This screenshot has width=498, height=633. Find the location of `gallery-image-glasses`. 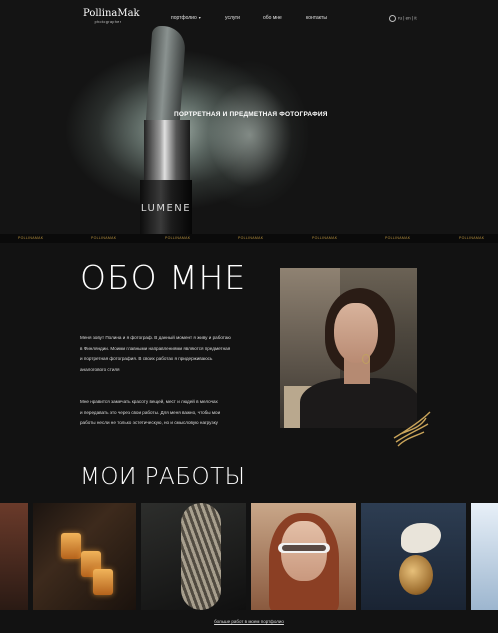

gallery-image-glasses is located at coordinates (84, 556).